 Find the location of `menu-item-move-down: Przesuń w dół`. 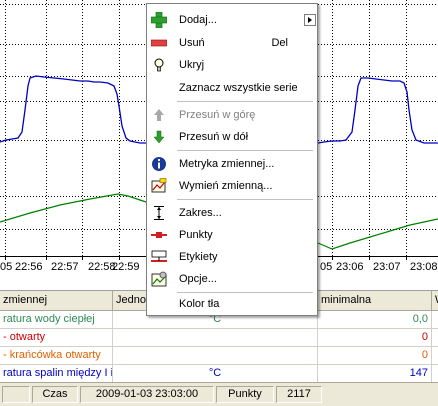

menu-item-move-down: Przesuń w dół is located at coordinates (232, 137).